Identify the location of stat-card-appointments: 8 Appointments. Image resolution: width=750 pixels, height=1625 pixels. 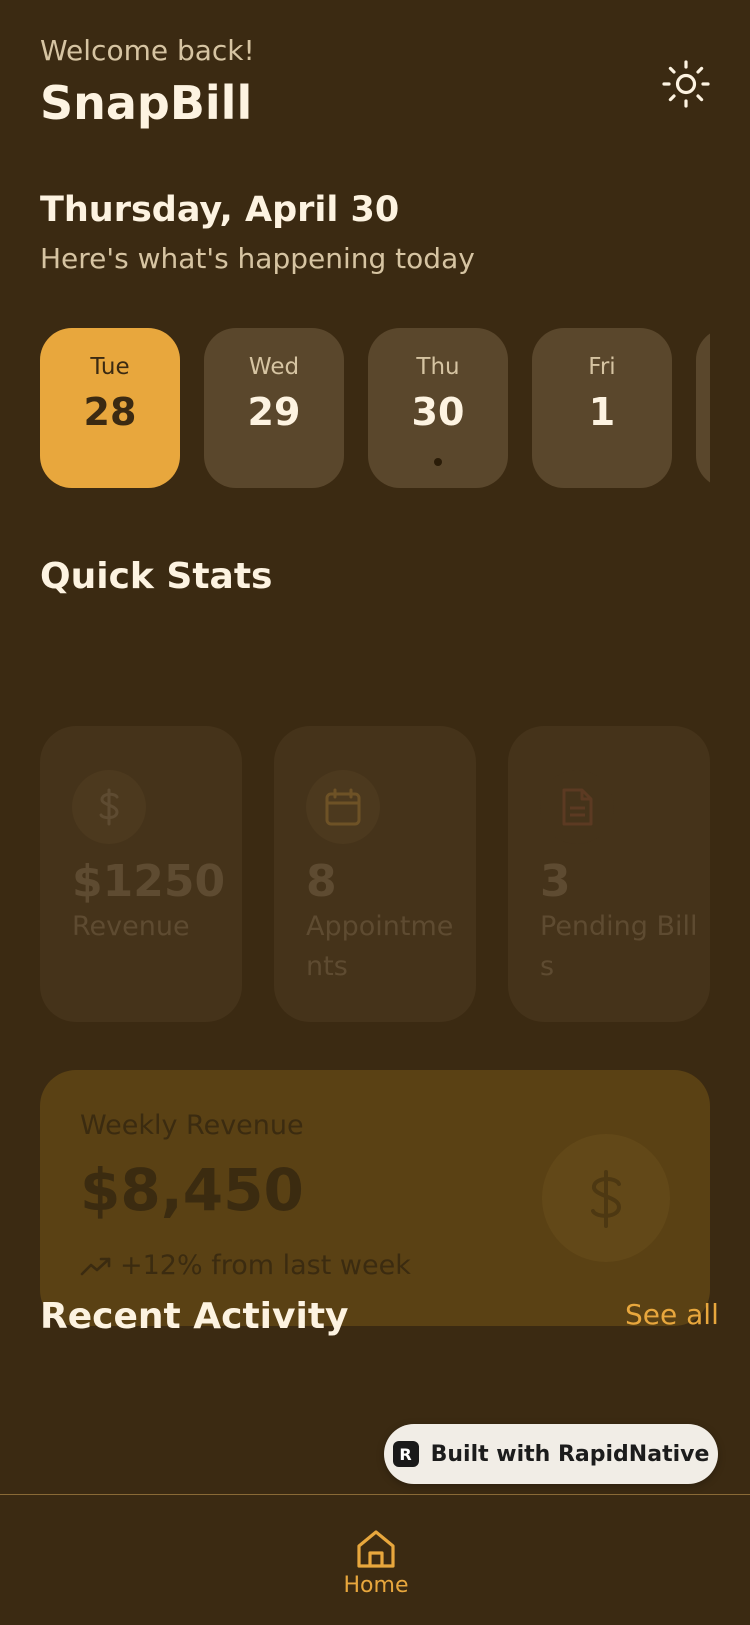
(375, 874).